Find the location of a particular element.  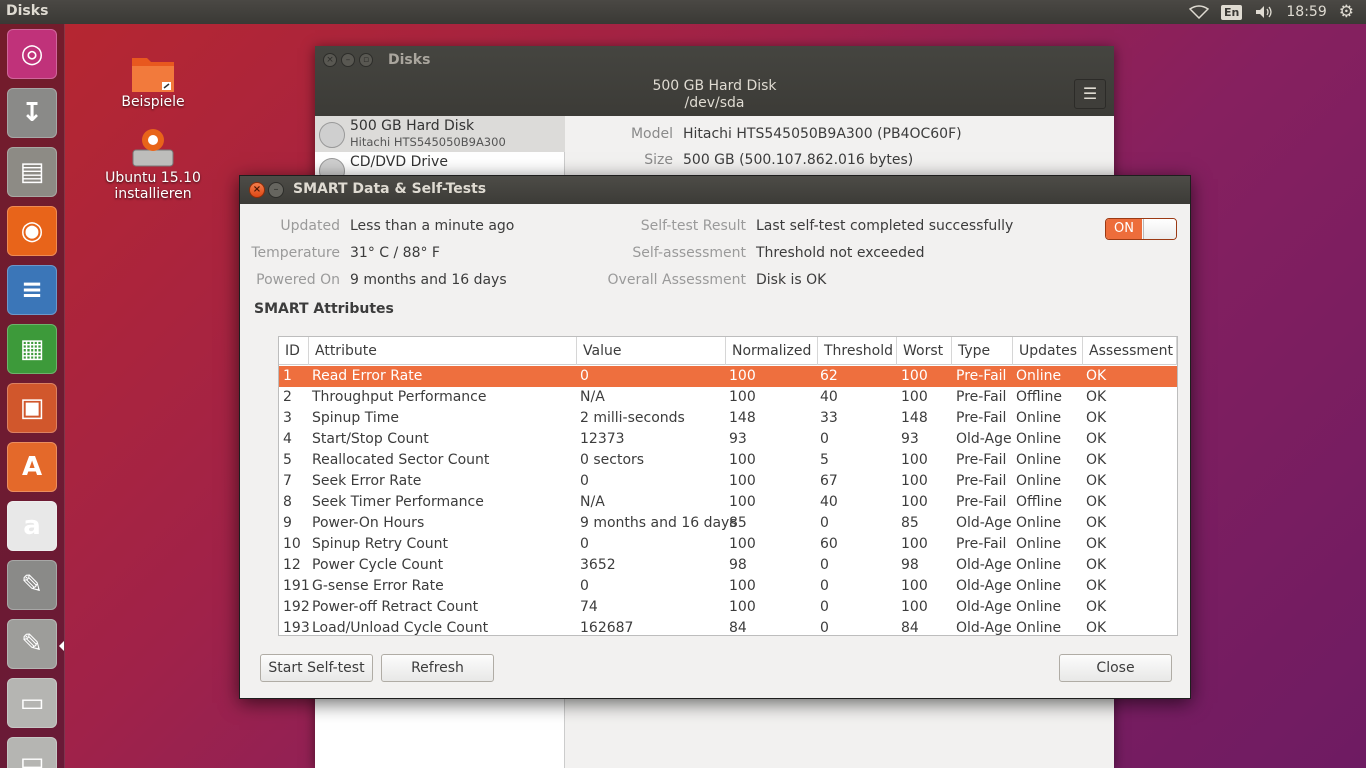

clock: 18:59 is located at coordinates (1306, 12).